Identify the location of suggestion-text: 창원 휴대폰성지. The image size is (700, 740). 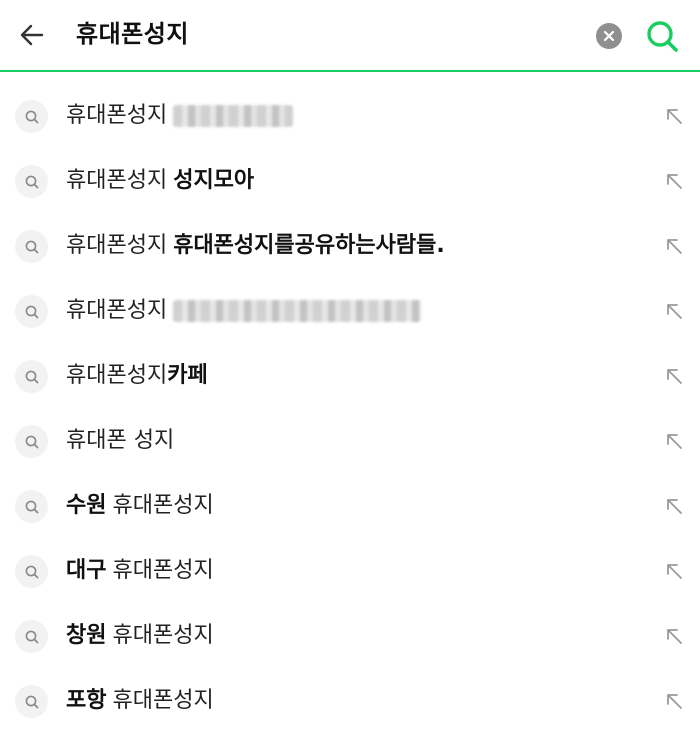
(140, 636).